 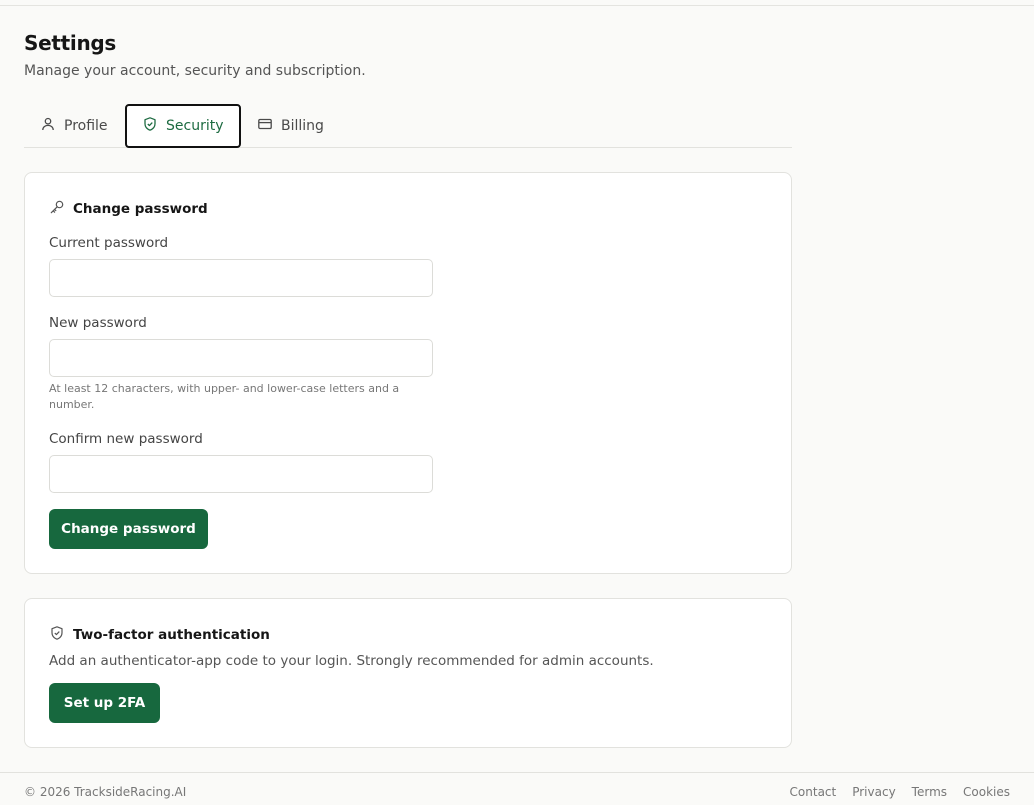 What do you see at coordinates (986, 792) in the screenshot?
I see `footer-link-cookies: Cookies` at bounding box center [986, 792].